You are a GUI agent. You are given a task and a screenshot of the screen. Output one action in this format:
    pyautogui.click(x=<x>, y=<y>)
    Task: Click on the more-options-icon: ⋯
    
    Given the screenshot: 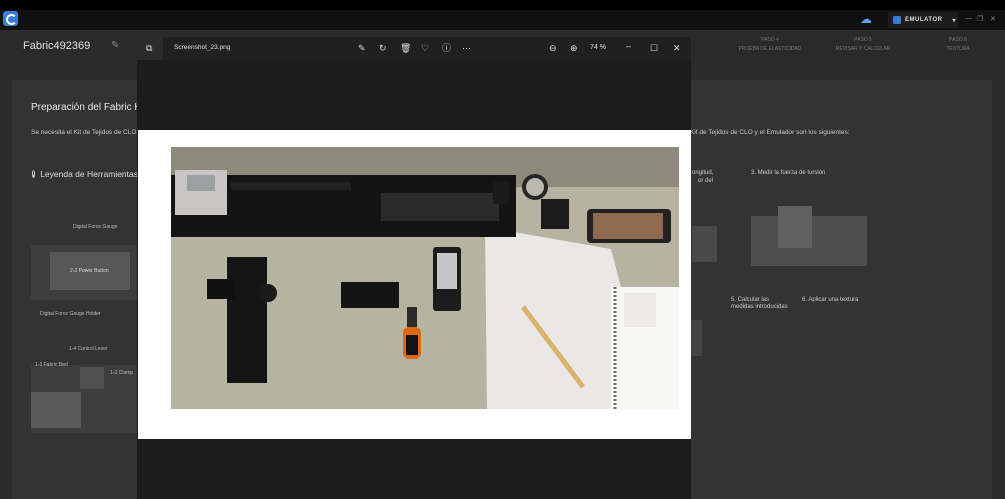 What is the action you would take?
    pyautogui.click(x=466, y=48)
    